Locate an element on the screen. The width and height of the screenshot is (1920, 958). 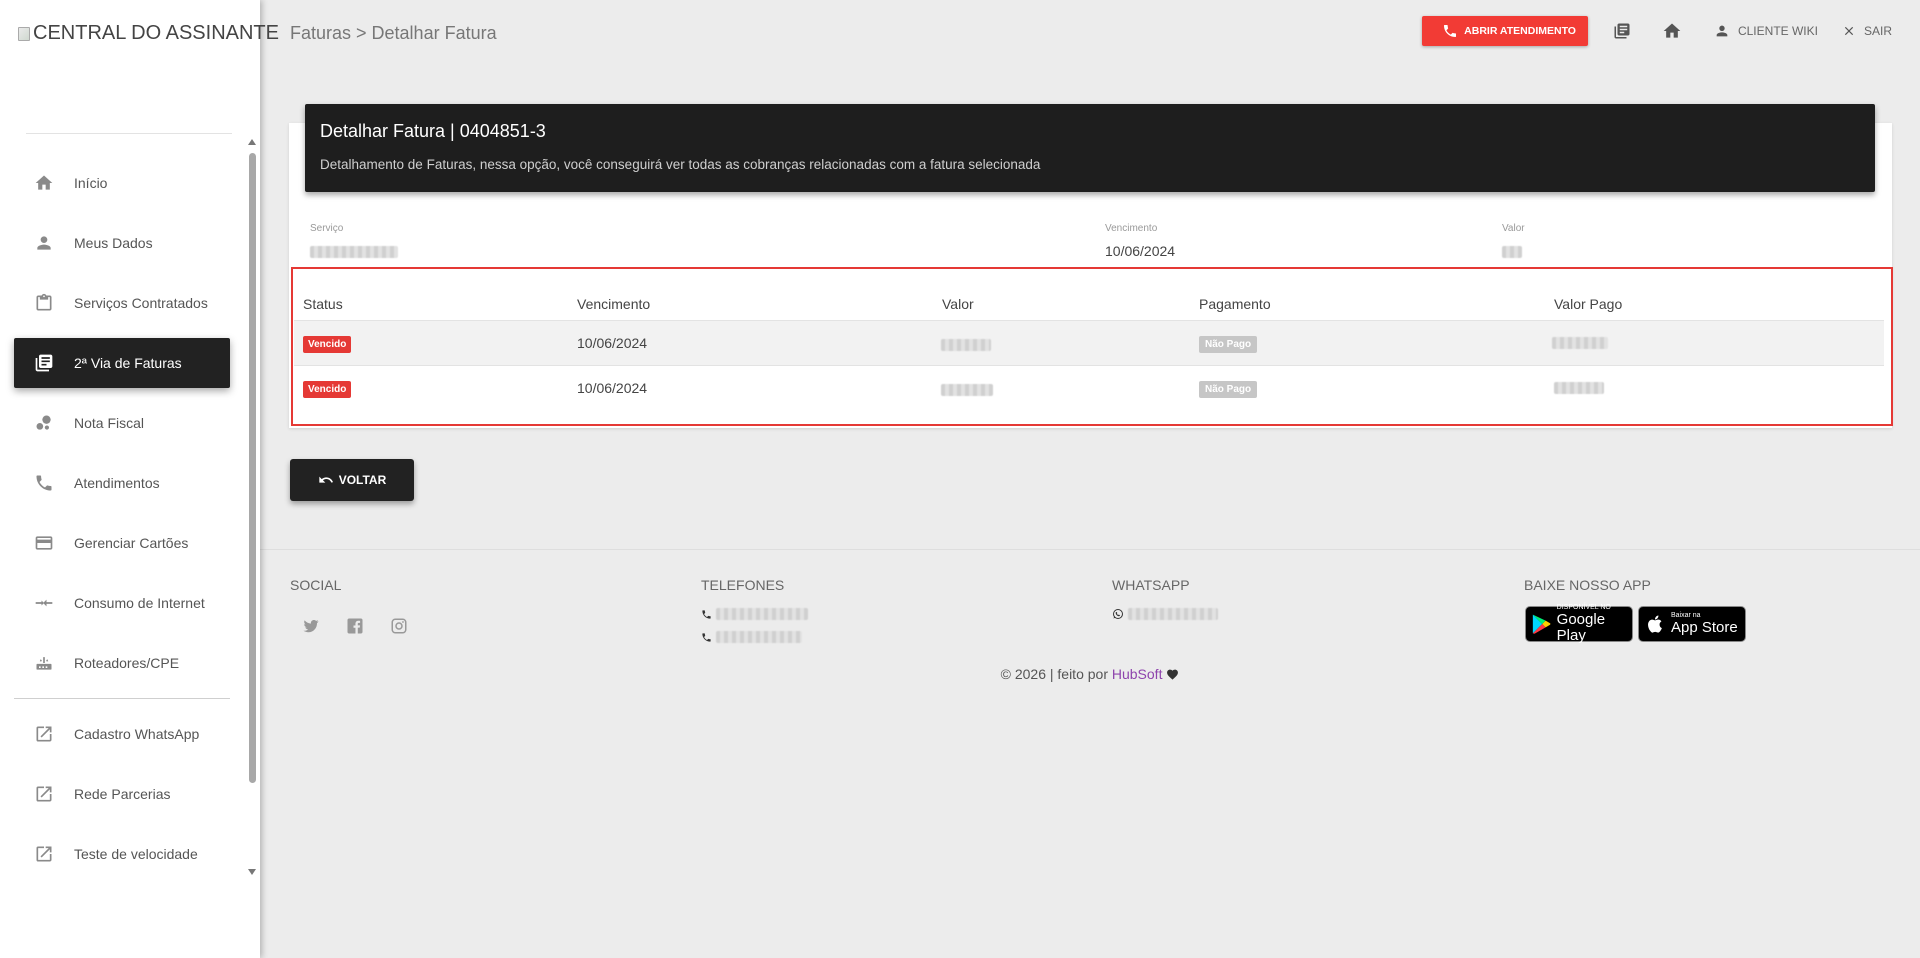
sidebar-item-label: Serviços Contratados is located at coordinates (141, 303).